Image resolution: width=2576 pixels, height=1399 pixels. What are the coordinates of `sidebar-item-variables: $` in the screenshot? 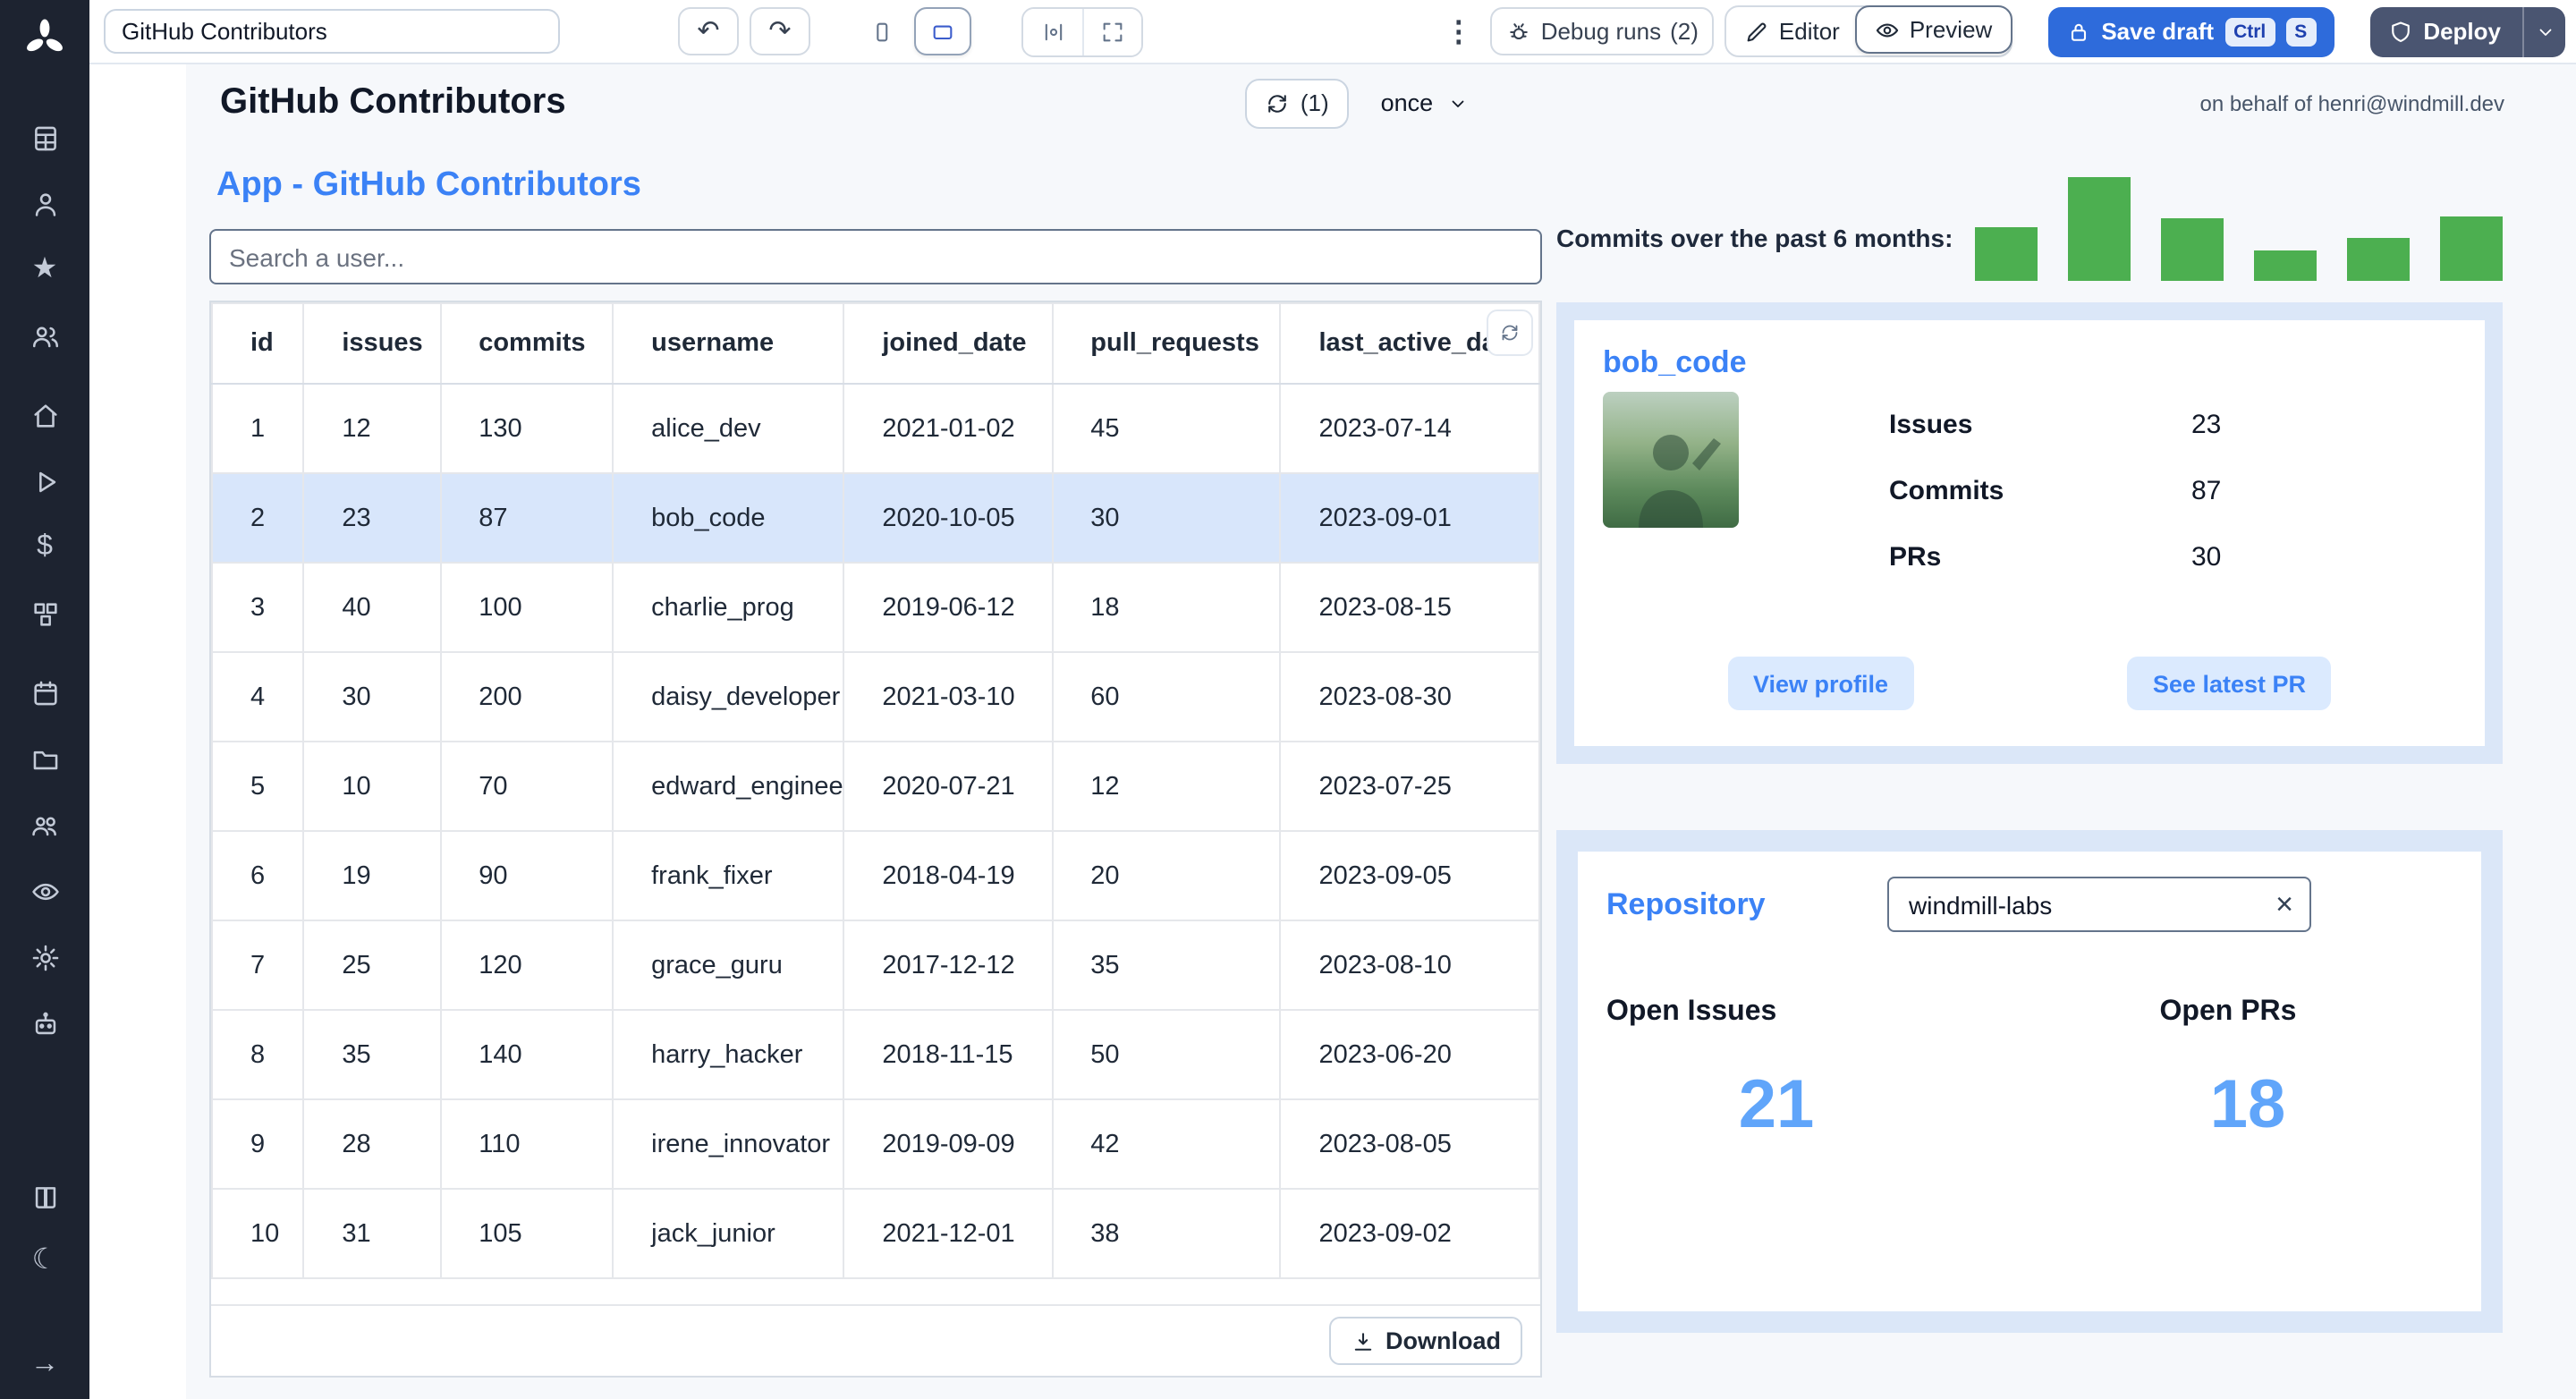 It's located at (44, 547).